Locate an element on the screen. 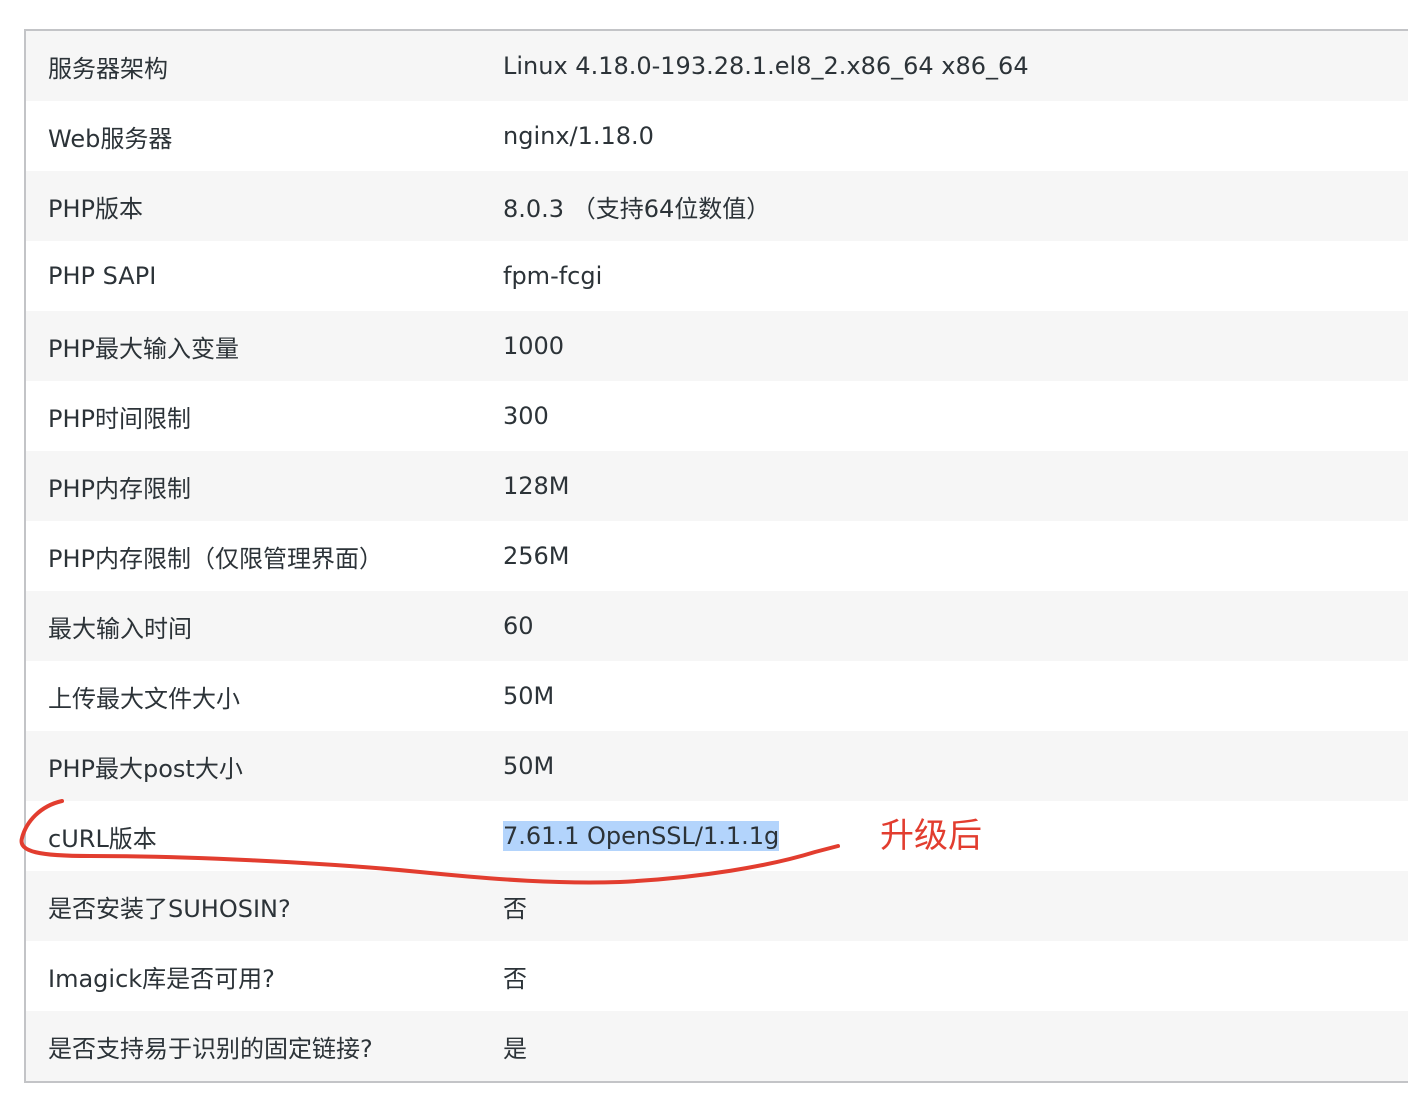 The image size is (1408, 1100). row-value: nginx/1.18.0 is located at coordinates (578, 136).